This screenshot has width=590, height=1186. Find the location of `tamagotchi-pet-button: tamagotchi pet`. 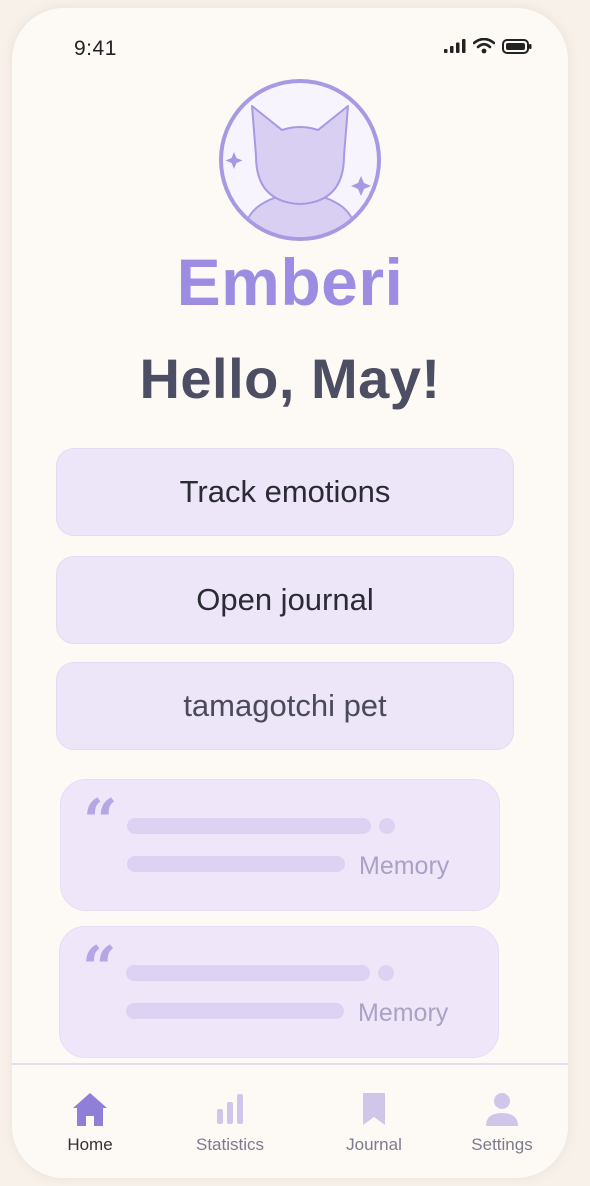

tamagotchi-pet-button: tamagotchi pet is located at coordinates (285, 706).